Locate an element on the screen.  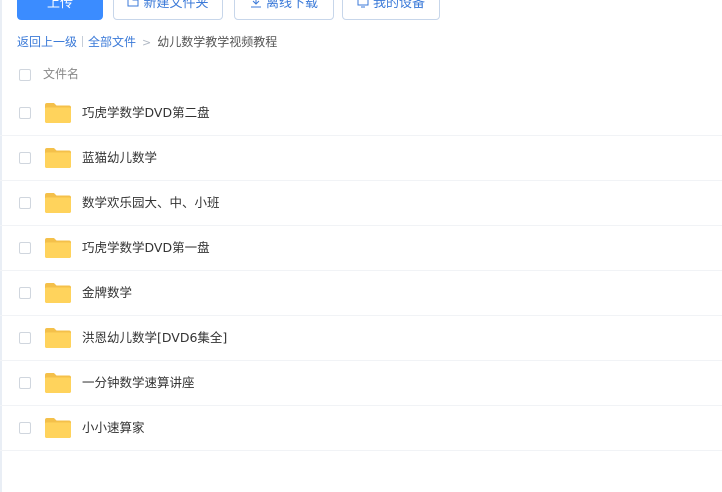
breadcrumb-divider is located at coordinates (83, 41).